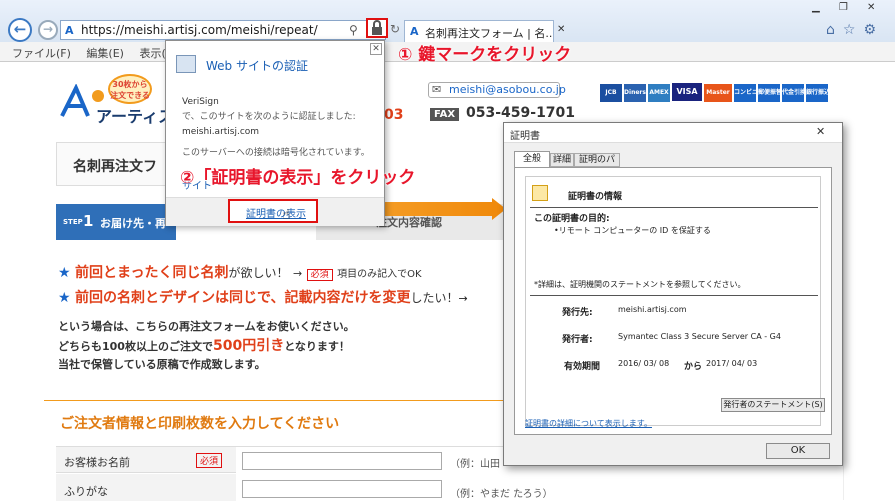 Image resolution: width=895 pixels, height=501 pixels. What do you see at coordinates (798, 451) in the screenshot?
I see `ok-button: OK` at bounding box center [798, 451].